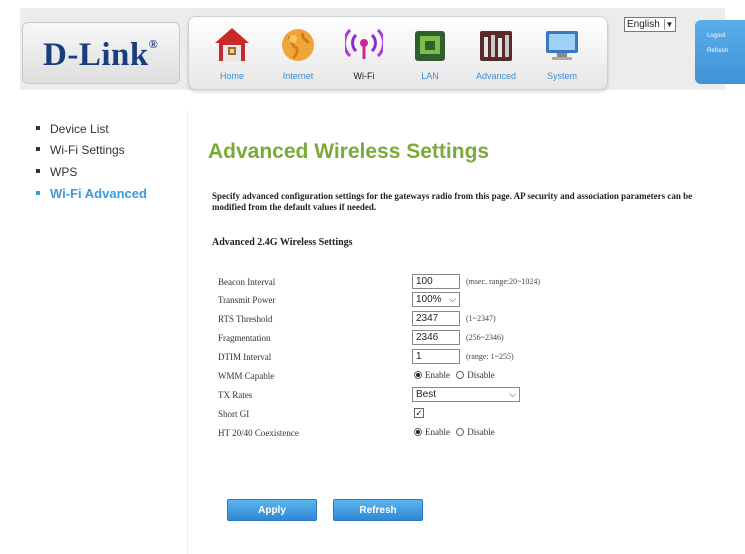  I want to click on row-dtim-interval: DTIM Interval 1 (range: 1~255), so click(366, 356).